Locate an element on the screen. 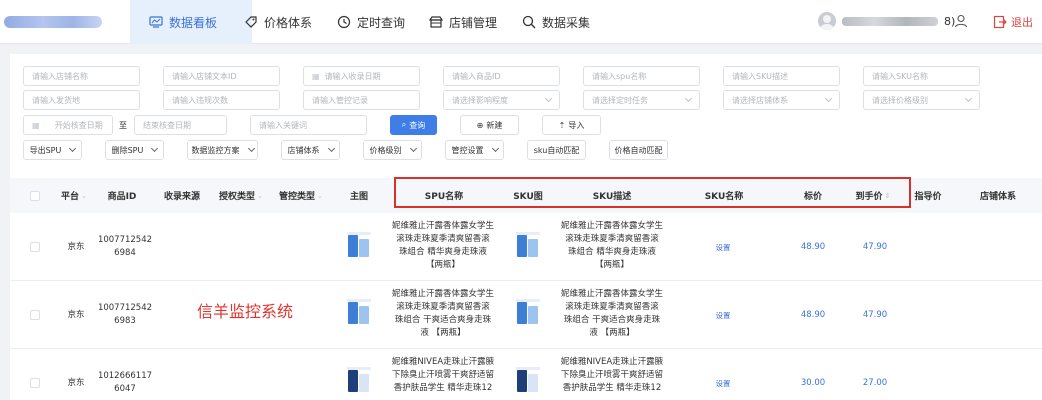 The image size is (1042, 400). logout-label: 退出 is located at coordinates (1022, 22).